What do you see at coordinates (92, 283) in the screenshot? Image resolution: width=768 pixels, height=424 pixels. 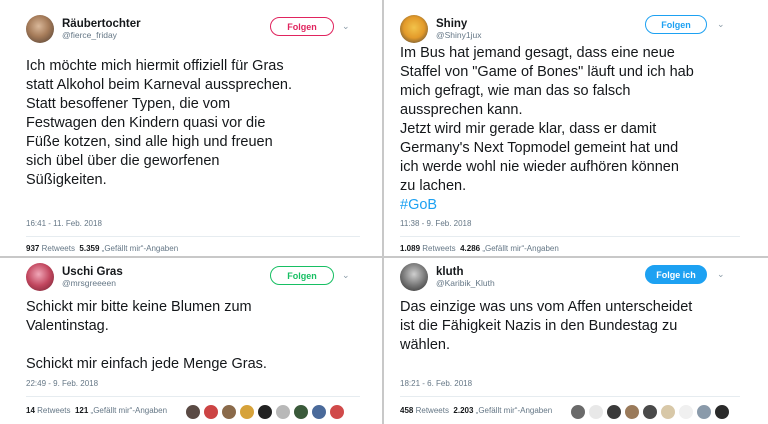 I see `user-handle: @mrsgreeeen` at bounding box center [92, 283].